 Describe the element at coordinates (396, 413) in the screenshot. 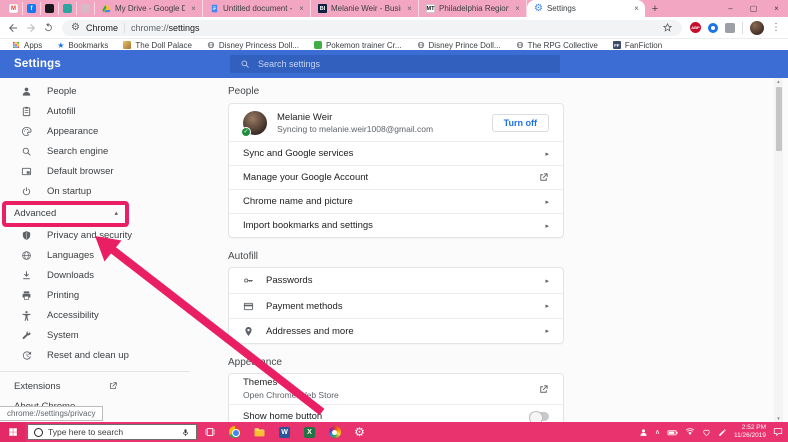

I see `row-show-home-button: Show home button` at that location.